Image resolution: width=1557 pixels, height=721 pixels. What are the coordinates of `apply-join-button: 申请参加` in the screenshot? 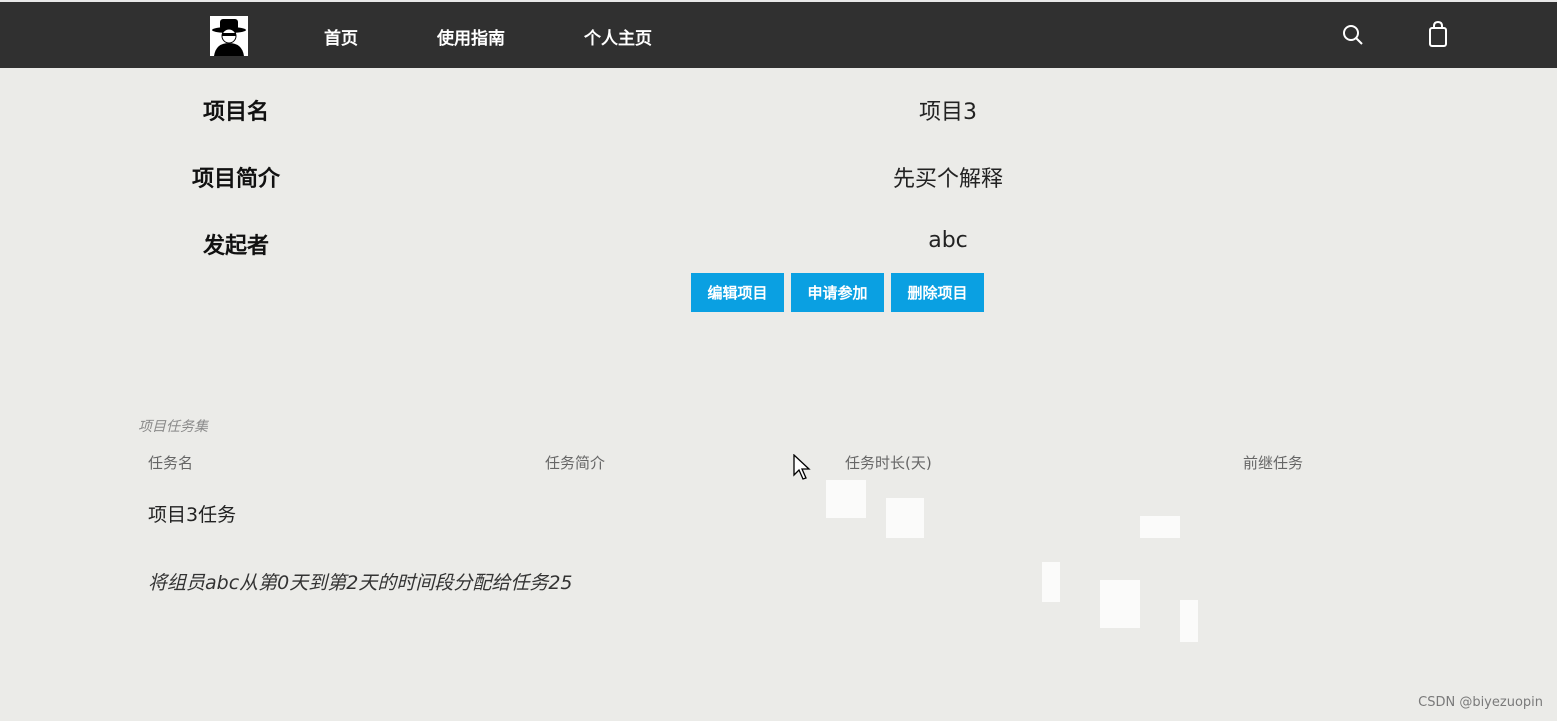 It's located at (837, 292).